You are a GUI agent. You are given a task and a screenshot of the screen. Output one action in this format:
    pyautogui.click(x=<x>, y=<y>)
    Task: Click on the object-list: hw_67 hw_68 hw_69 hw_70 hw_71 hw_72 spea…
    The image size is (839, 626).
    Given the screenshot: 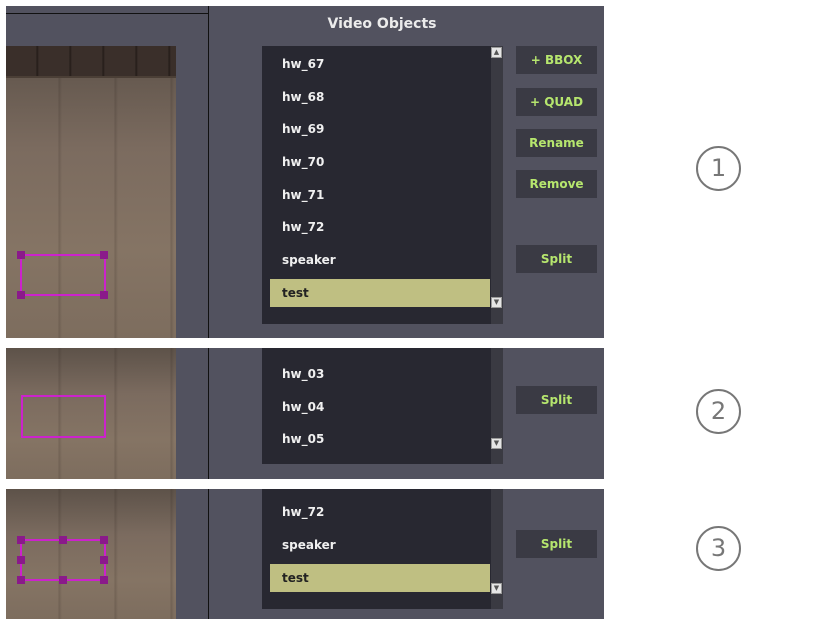 What is the action you would take?
    pyautogui.click(x=382, y=185)
    